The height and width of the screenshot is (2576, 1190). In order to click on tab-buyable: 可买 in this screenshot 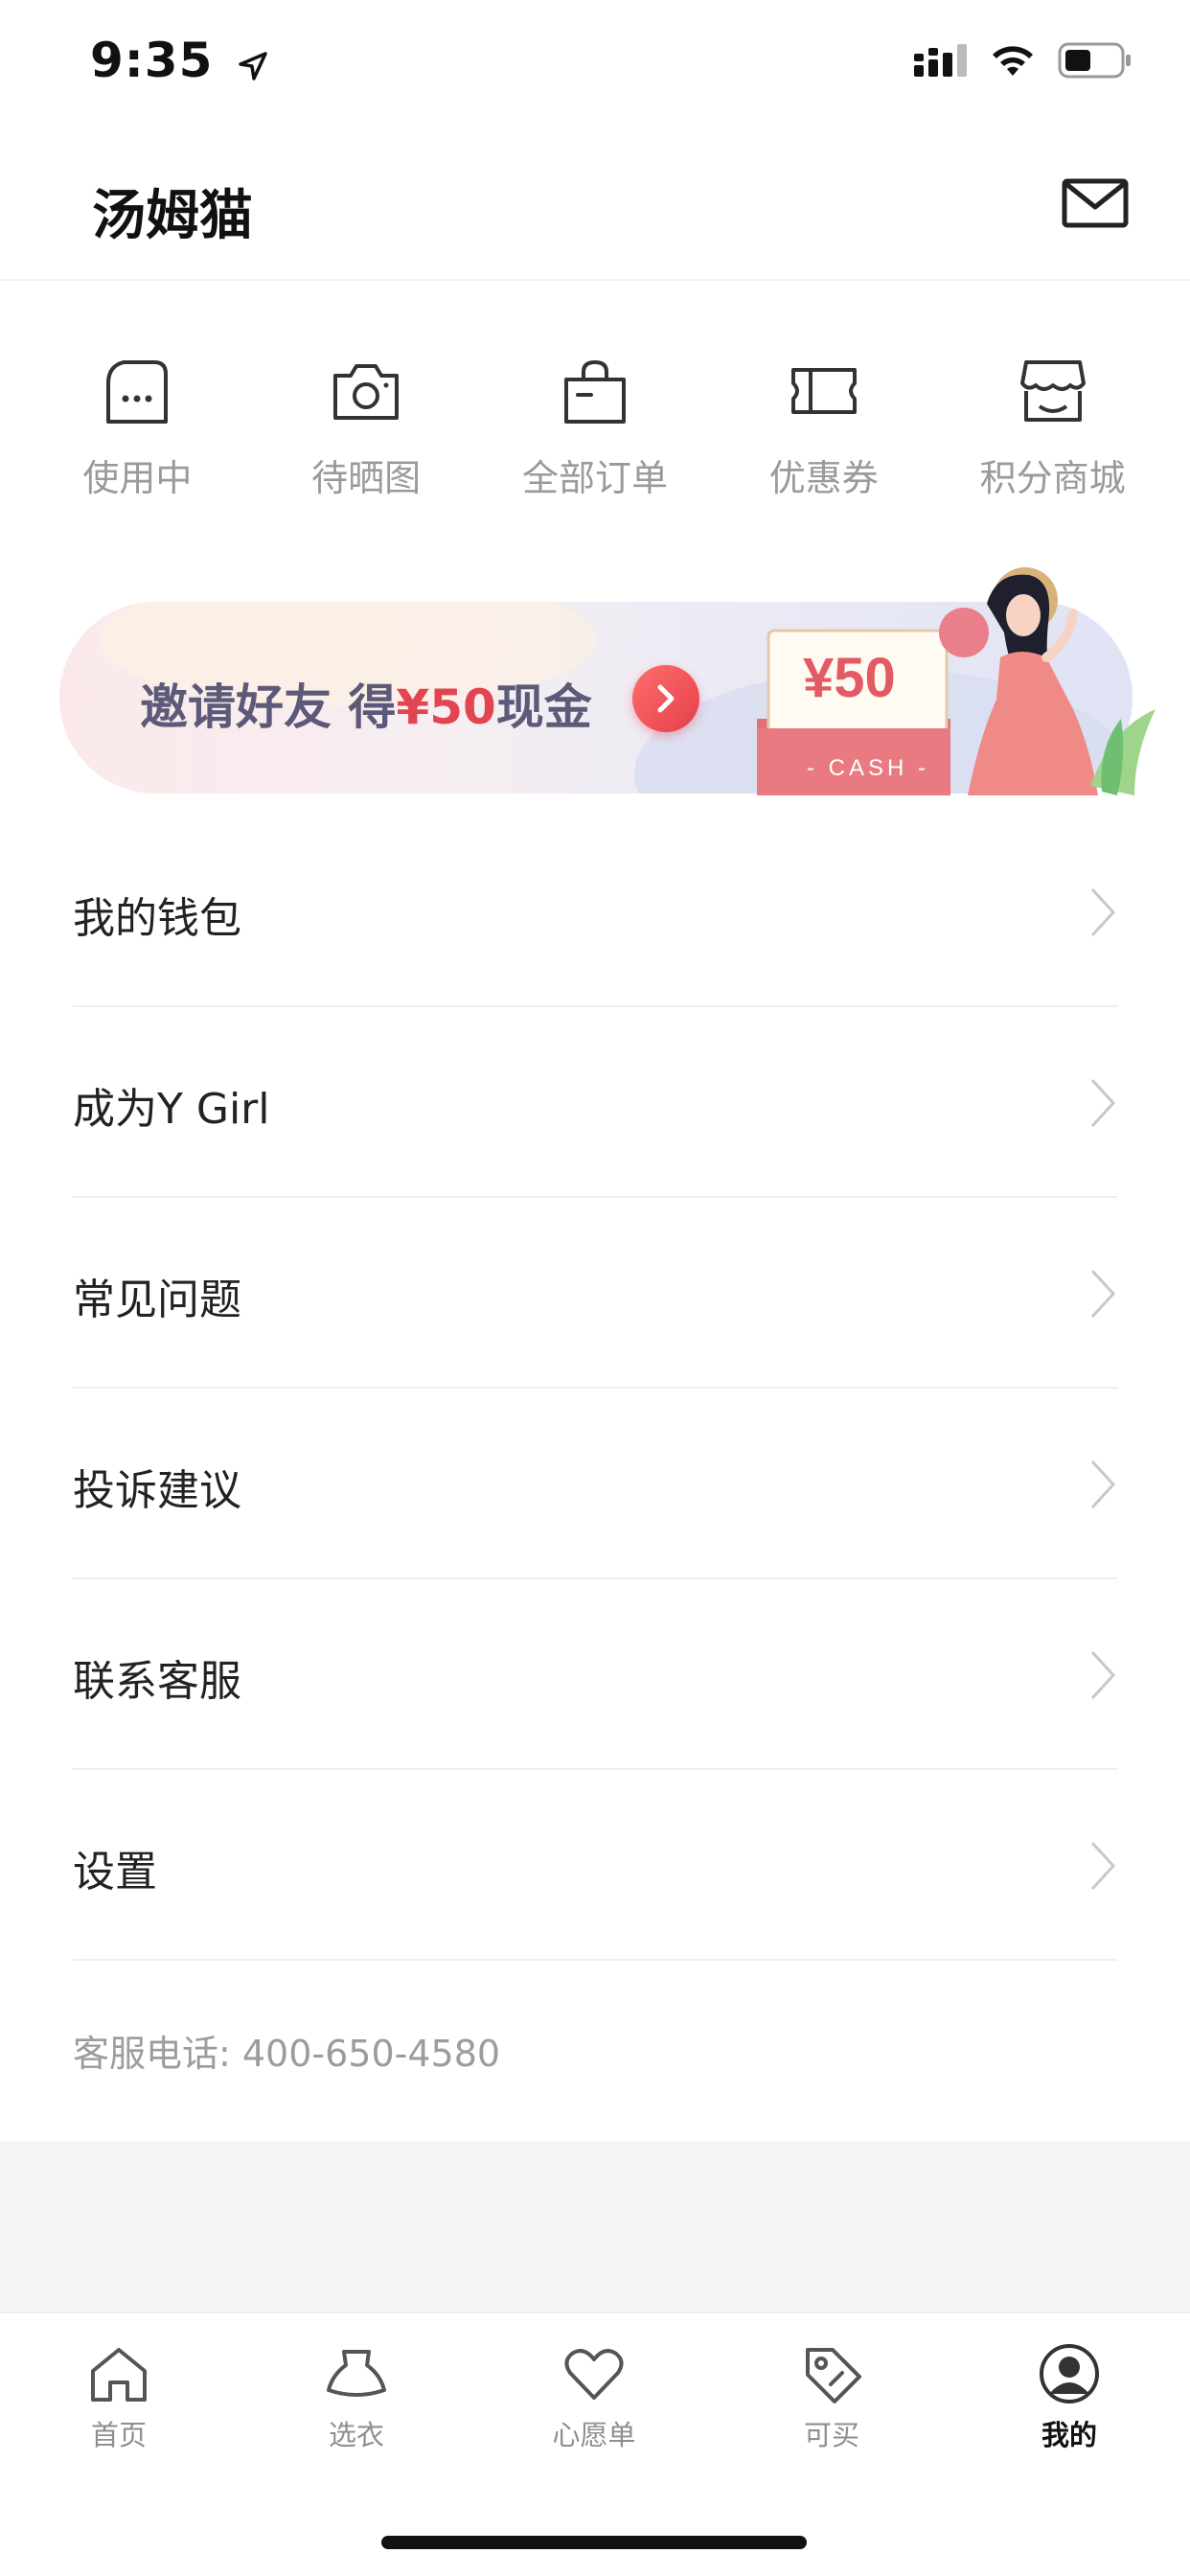, I will do `click(832, 2397)`.